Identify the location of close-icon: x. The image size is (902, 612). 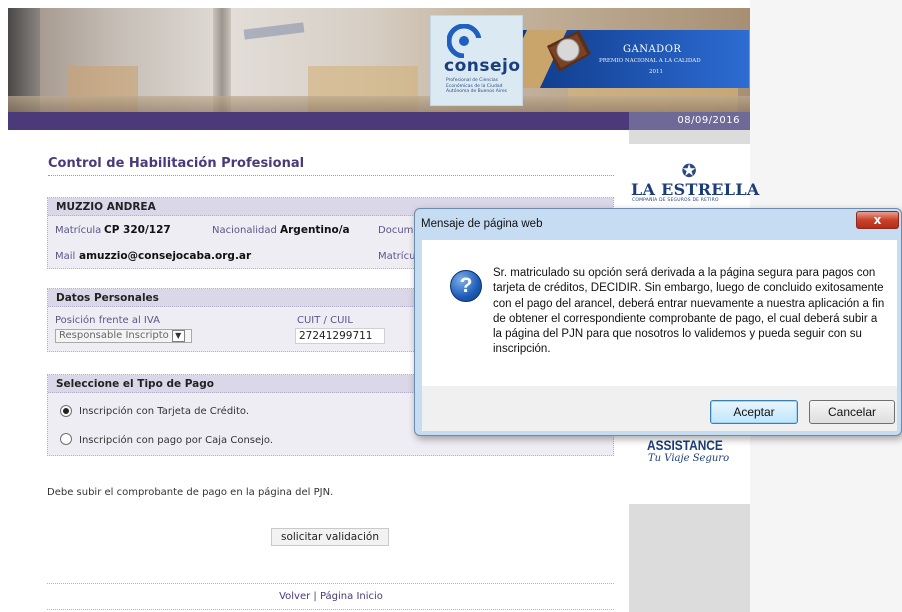
(877, 220).